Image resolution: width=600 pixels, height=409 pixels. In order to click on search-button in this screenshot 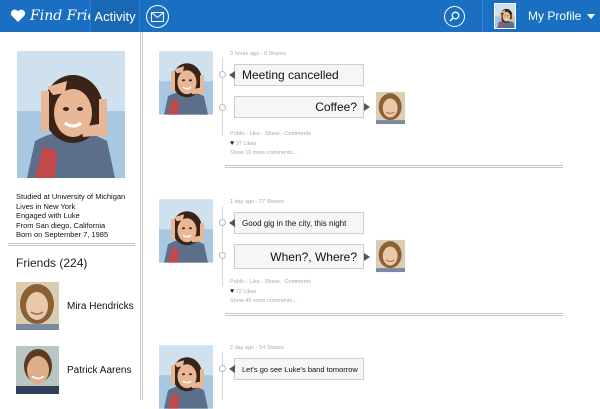, I will do `click(454, 16)`.